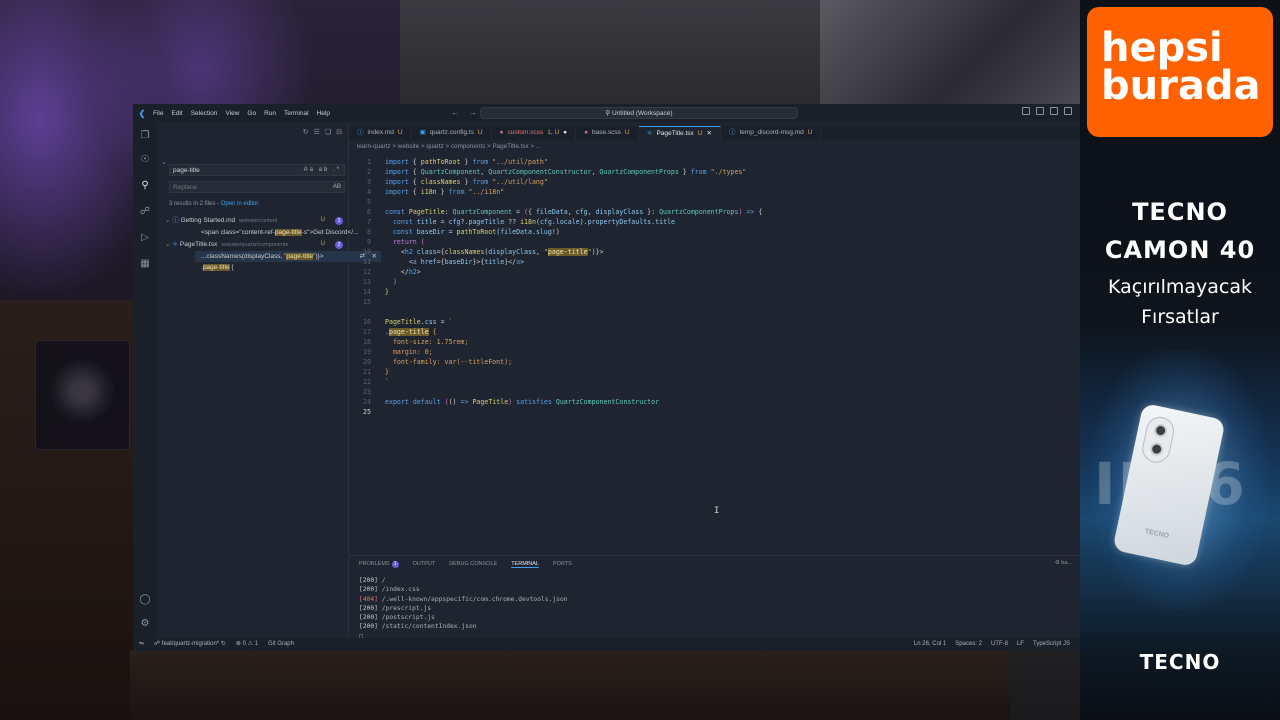 The height and width of the screenshot is (720, 1280). What do you see at coordinates (322, 170) in the screenshot?
I see `search-options: Aa ab .*` at bounding box center [322, 170].